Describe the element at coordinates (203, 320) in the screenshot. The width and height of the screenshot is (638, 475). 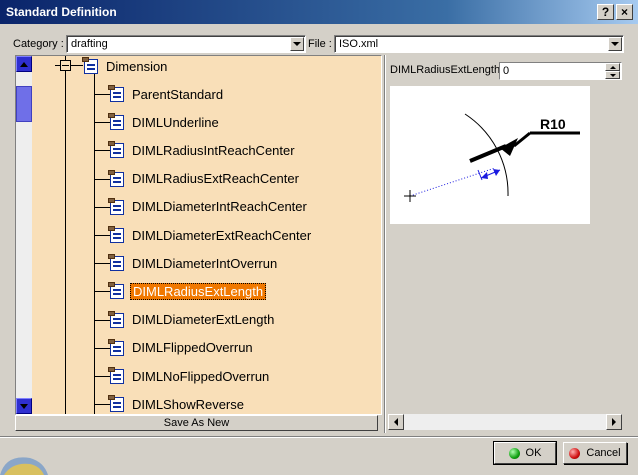
I see `tree-item-label: DIMLDiameterExtLength` at that location.